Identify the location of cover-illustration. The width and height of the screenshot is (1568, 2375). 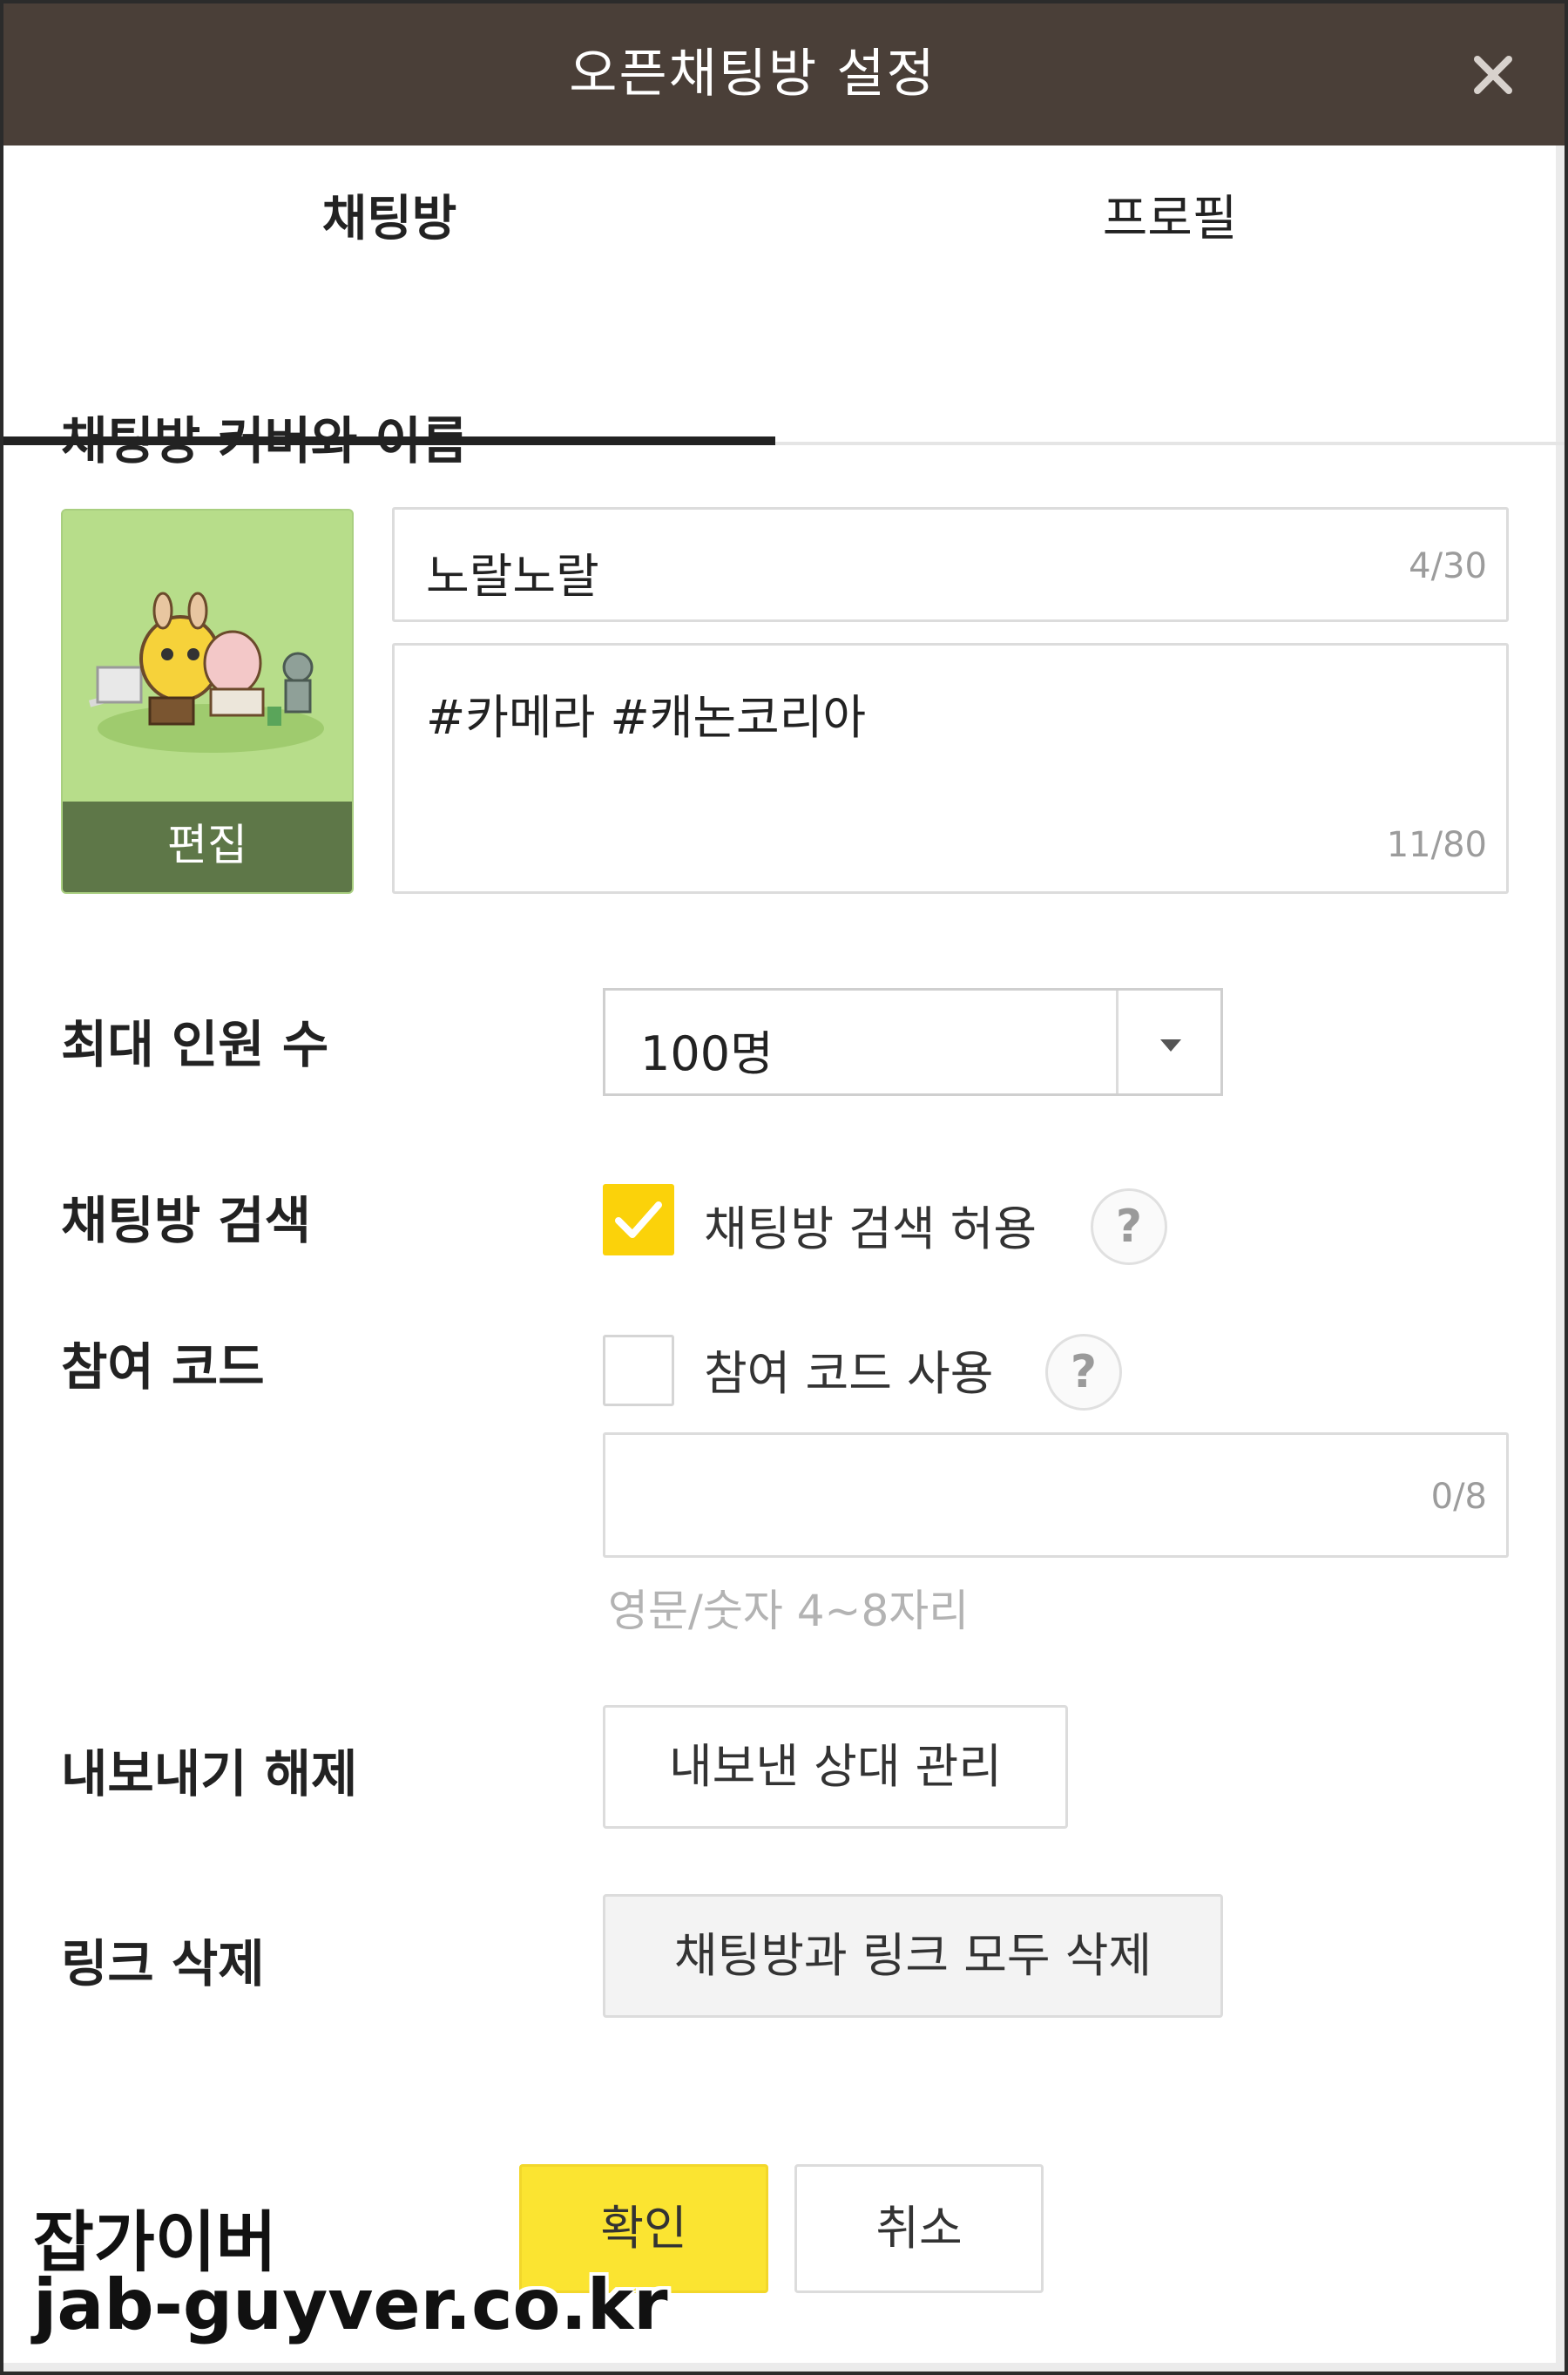
(206, 672).